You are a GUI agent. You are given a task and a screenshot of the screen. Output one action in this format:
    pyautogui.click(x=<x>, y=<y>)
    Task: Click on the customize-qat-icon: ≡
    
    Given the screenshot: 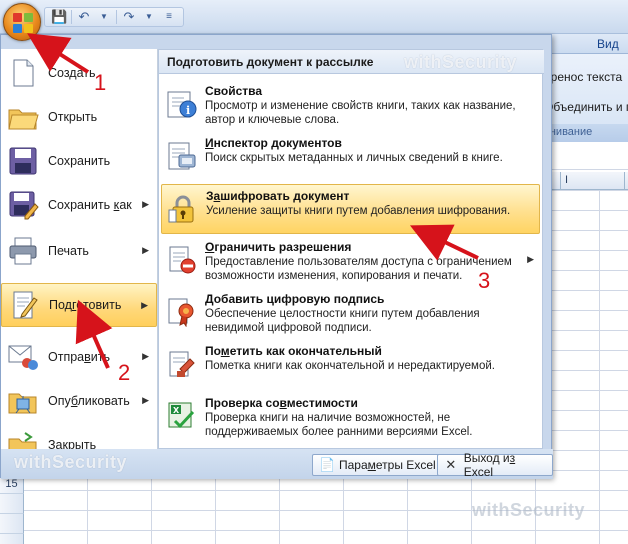 What is the action you would take?
    pyautogui.click(x=169, y=17)
    